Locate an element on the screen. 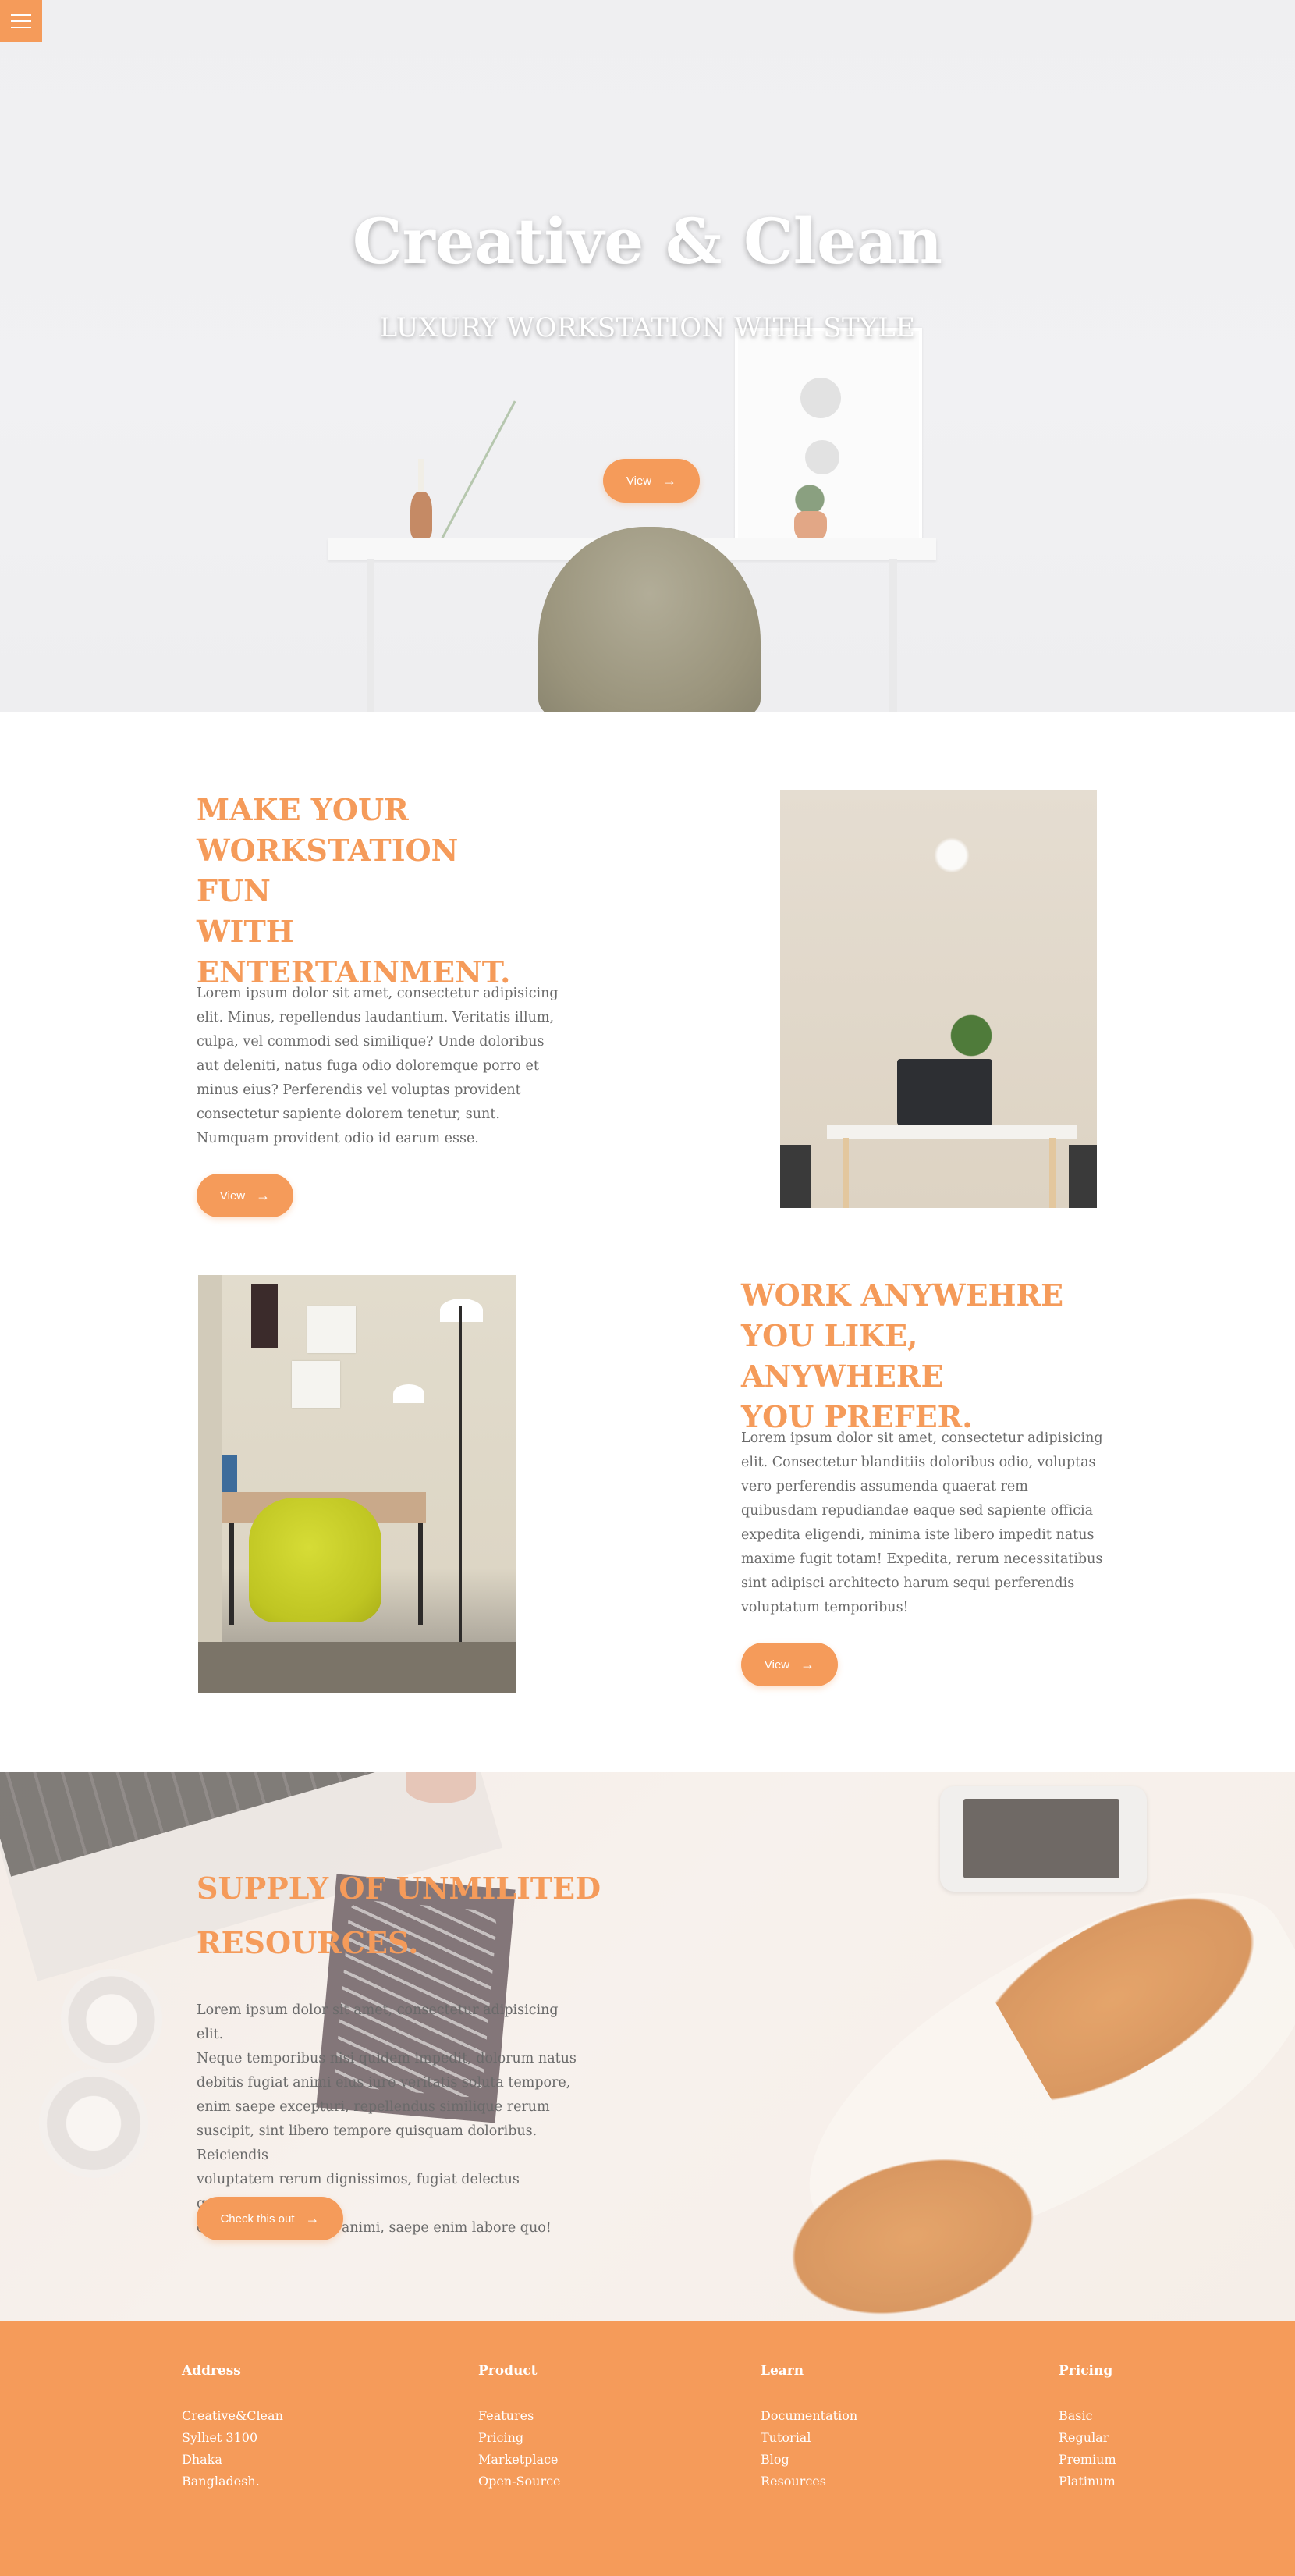 Image resolution: width=1295 pixels, height=2576 pixels. footer-column-pricing: Pricing Basic Regular Premium Platinum is located at coordinates (1087, 2428).